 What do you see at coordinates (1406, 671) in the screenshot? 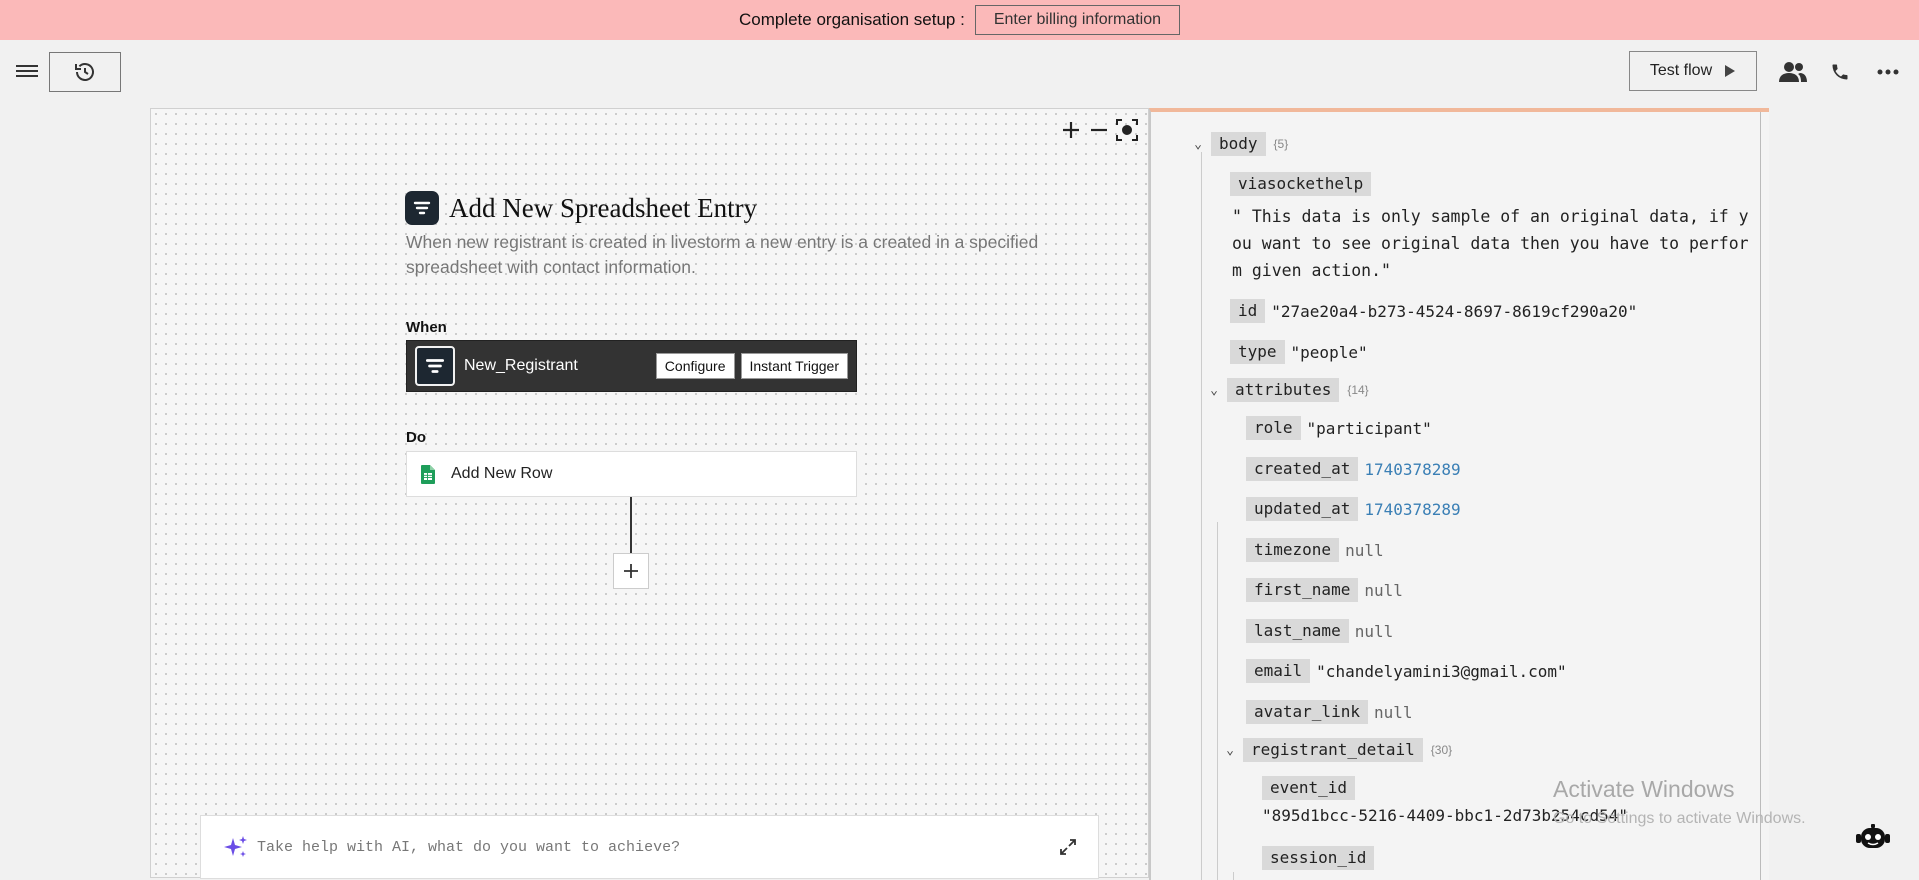
I see `json-node-email: email "chandelyamini3@gmail.com"` at bounding box center [1406, 671].